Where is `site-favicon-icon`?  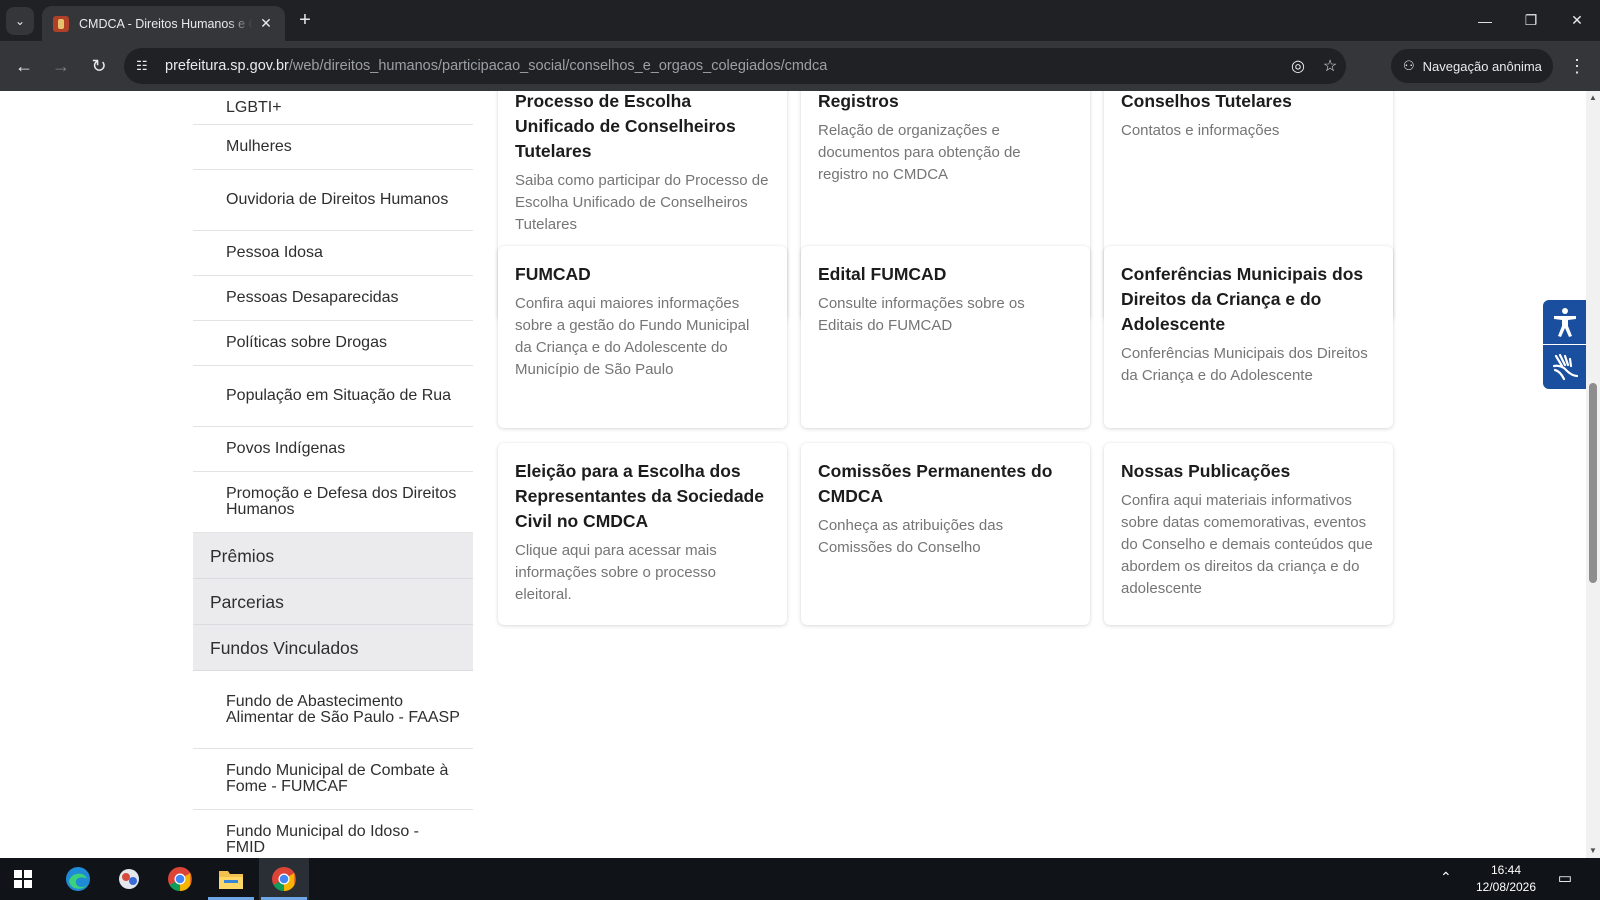
site-favicon-icon is located at coordinates (61, 23).